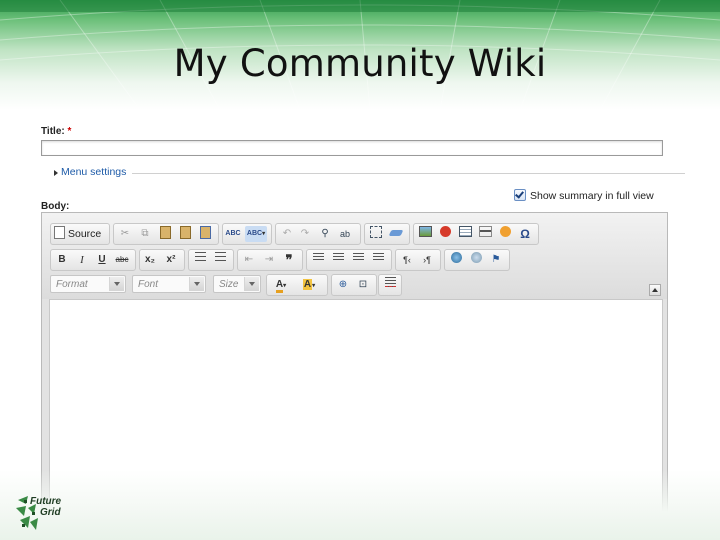  What do you see at coordinates (363, 173) in the screenshot?
I see `menu-settings-divider` at bounding box center [363, 173].